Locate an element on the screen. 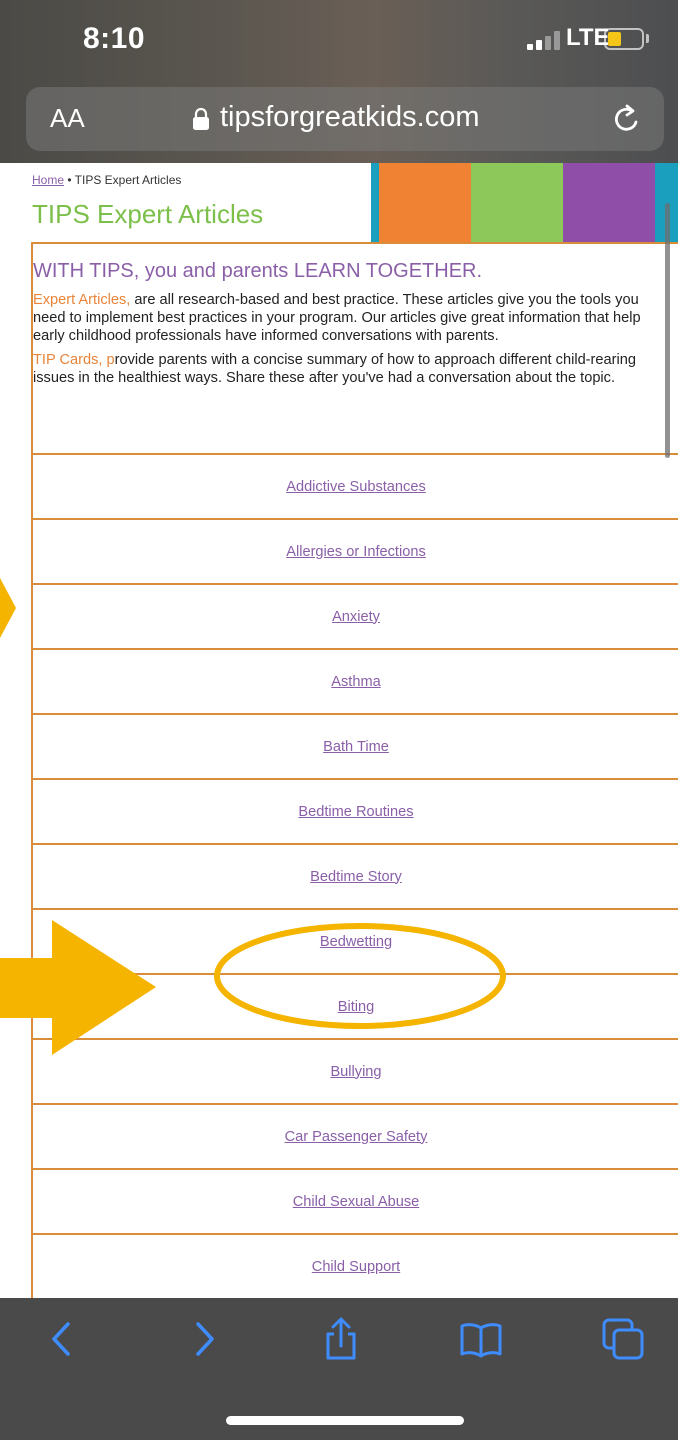 The width and height of the screenshot is (678, 1440). article-link: Addictive Substances is located at coordinates (356, 487).